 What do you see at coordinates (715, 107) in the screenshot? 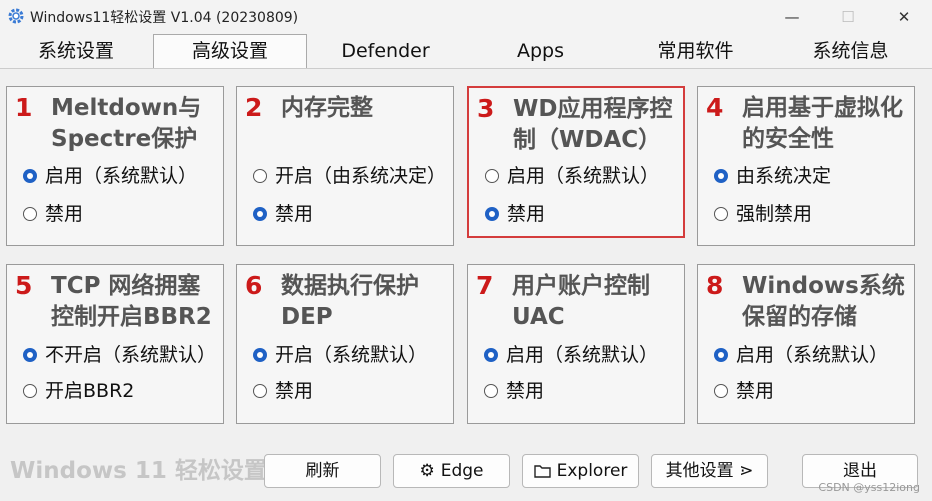
I see `card-number: 4` at bounding box center [715, 107].